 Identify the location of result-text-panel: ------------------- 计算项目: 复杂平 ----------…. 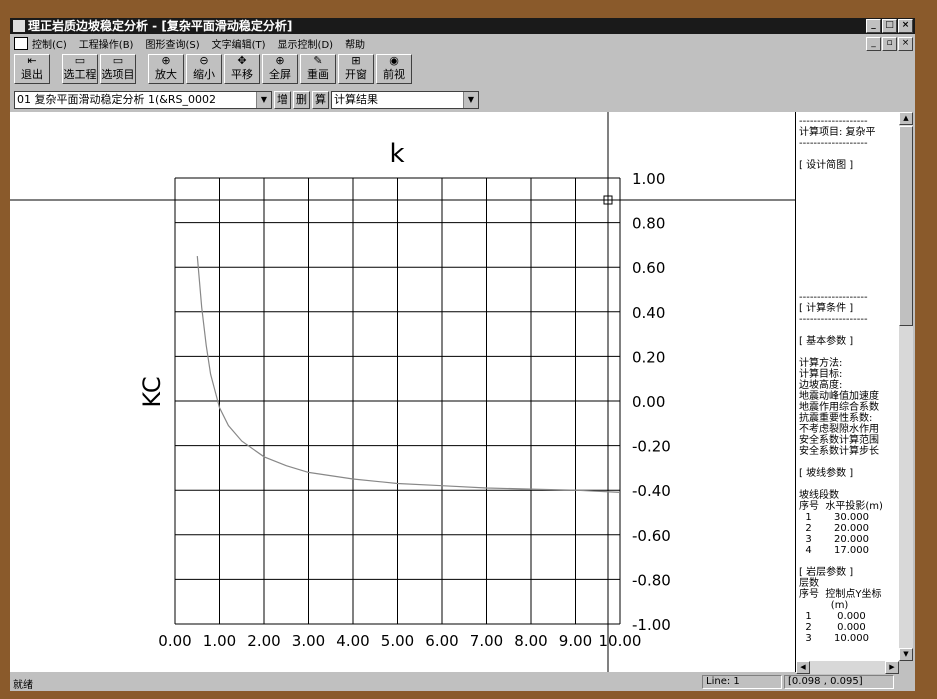
(847, 392).